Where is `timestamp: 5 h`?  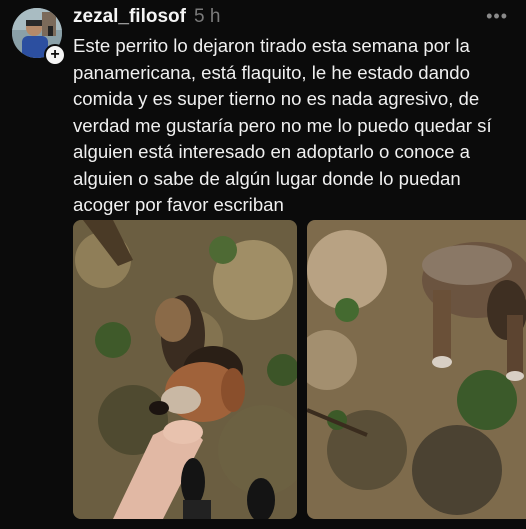 timestamp: 5 h is located at coordinates (207, 16).